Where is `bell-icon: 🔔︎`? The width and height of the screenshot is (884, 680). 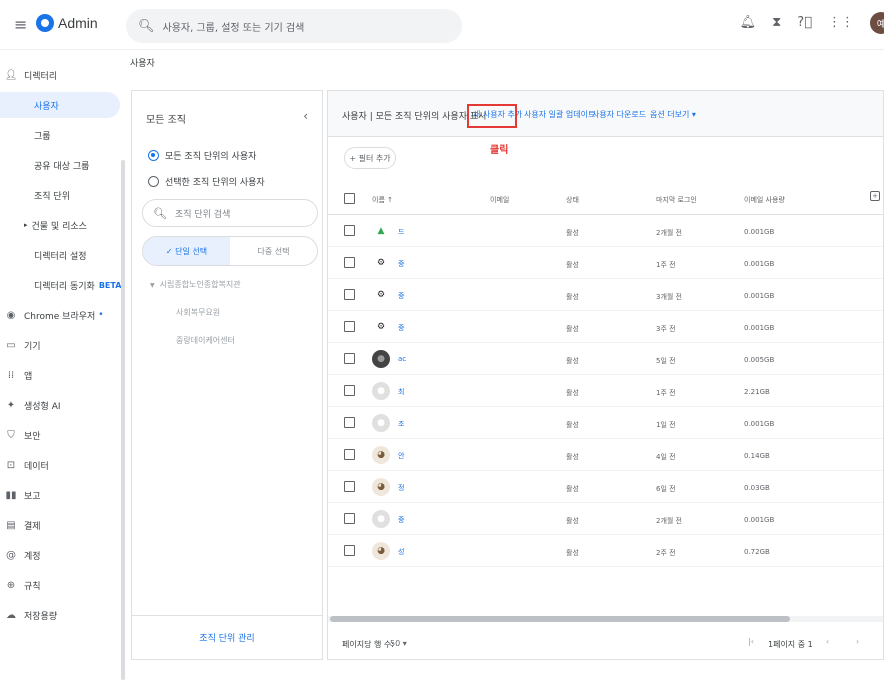 bell-icon: 🔔︎ is located at coordinates (748, 22).